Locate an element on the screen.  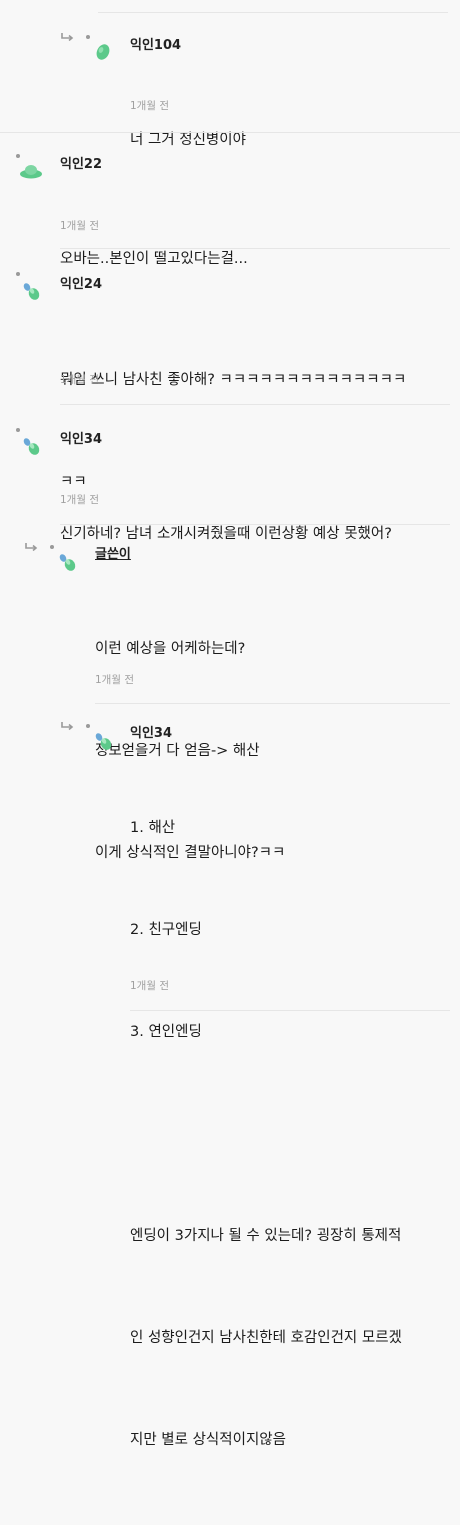
comment-line: 지만 별로 상식적이지않음 is located at coordinates (208, 1440).